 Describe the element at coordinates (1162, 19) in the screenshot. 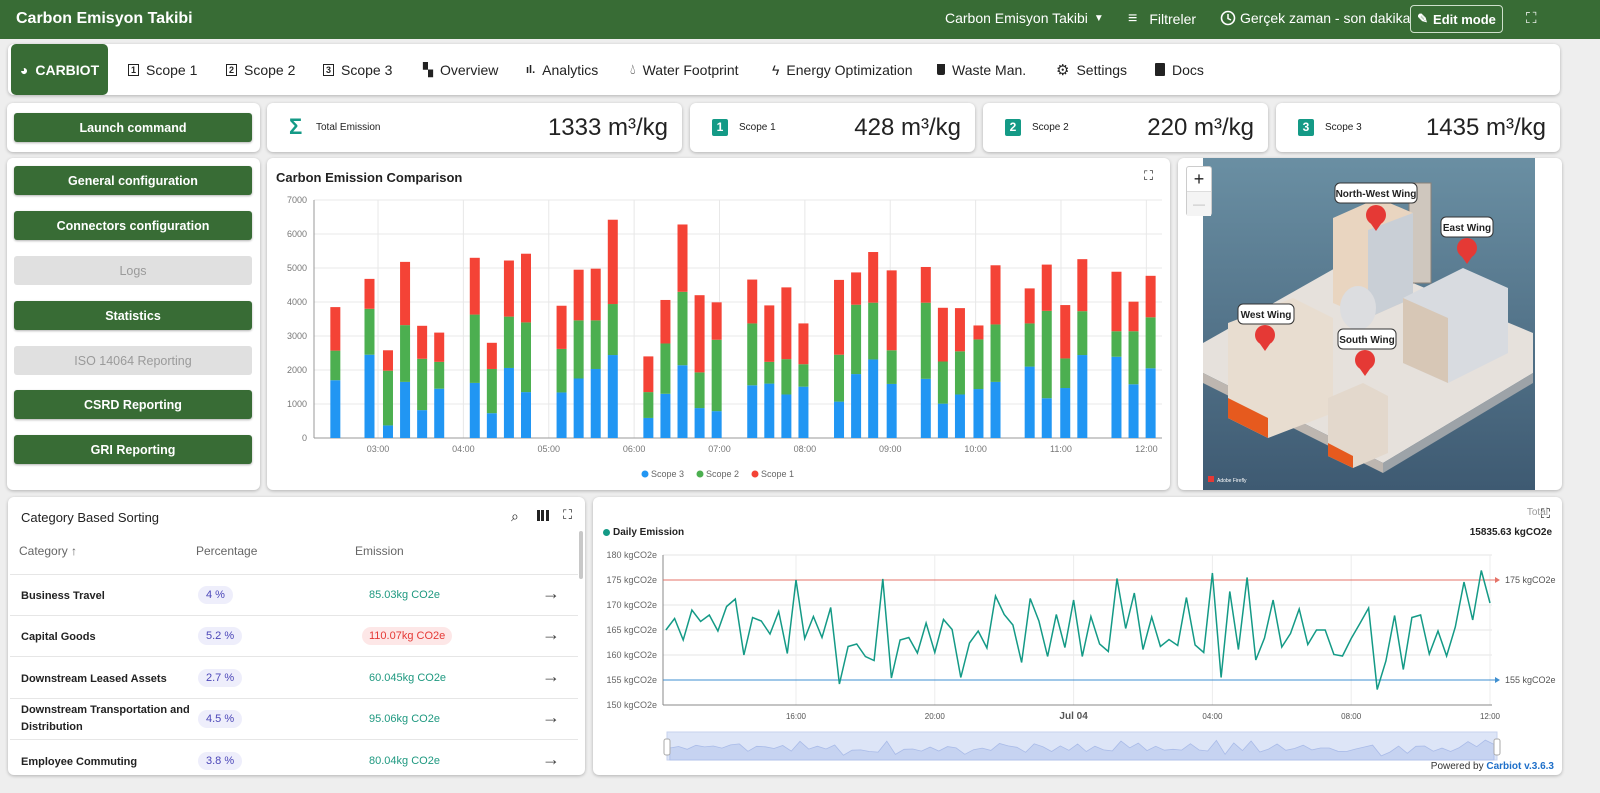

I see `filters-button: ≡ Filtreler` at that location.